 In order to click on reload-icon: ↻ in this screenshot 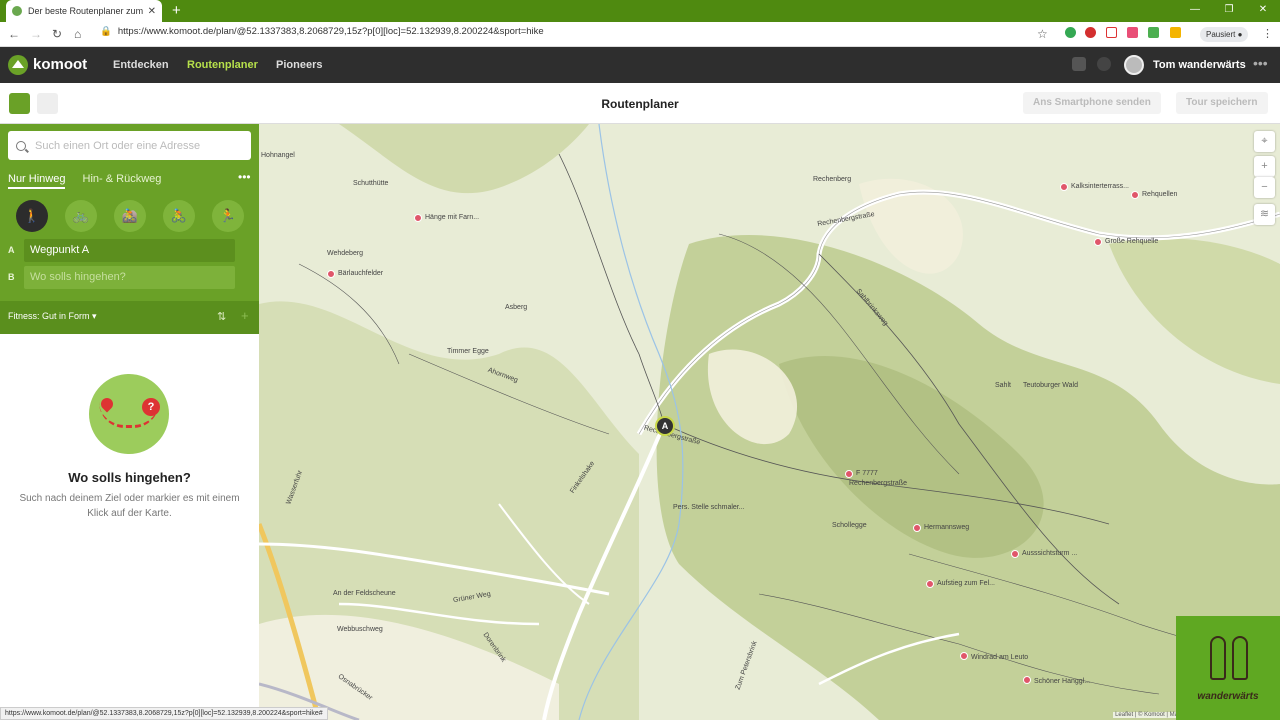, I will do `click(57, 34)`.